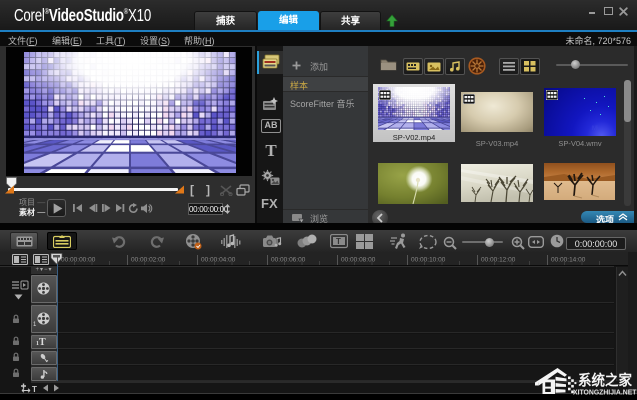  What do you see at coordinates (148, 260) in the screenshot?
I see `svg-text: 00:00:02:00` at bounding box center [148, 260].